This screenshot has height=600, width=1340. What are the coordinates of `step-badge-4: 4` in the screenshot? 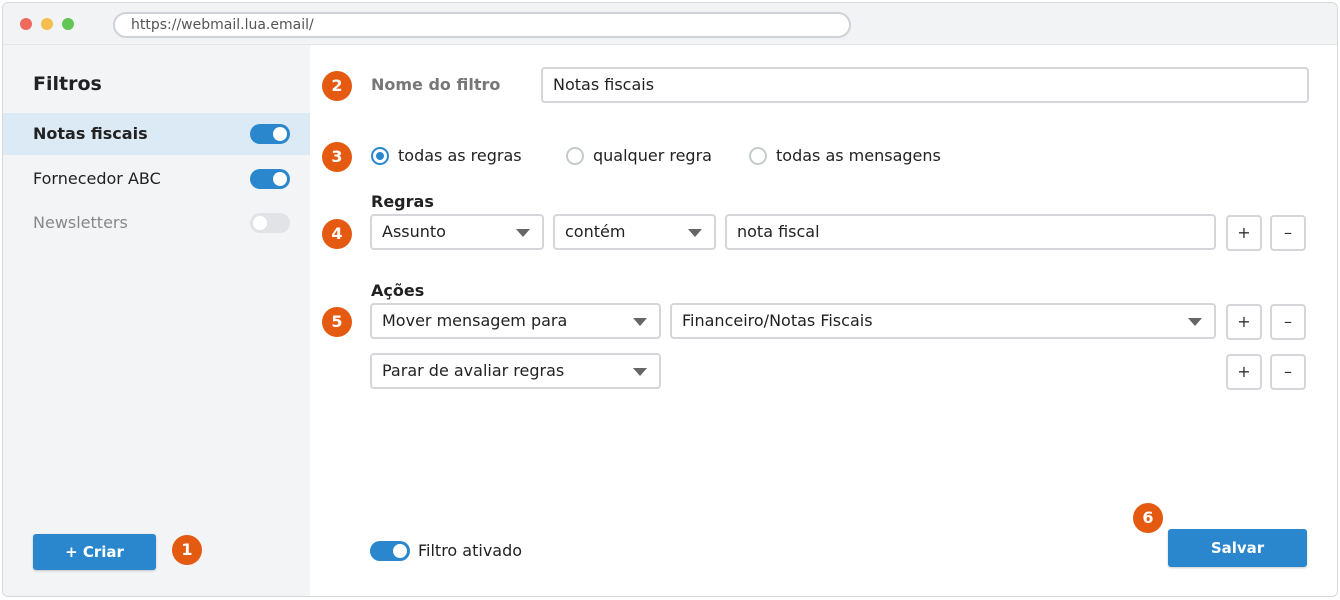 It's located at (337, 234).